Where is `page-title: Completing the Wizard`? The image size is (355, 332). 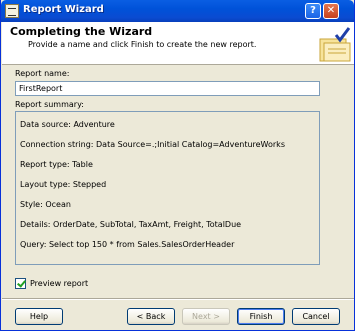 page-title: Completing the Wizard is located at coordinates (81, 31).